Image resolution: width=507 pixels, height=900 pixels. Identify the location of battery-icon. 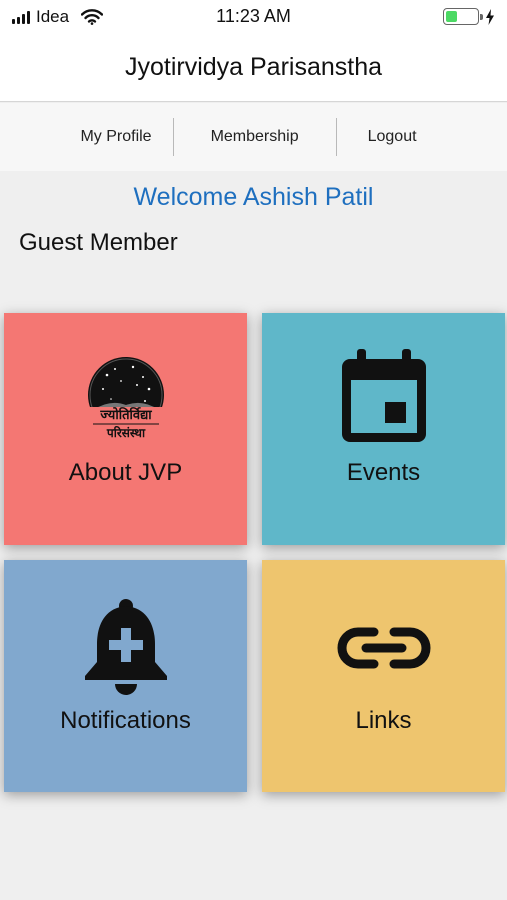
(463, 16).